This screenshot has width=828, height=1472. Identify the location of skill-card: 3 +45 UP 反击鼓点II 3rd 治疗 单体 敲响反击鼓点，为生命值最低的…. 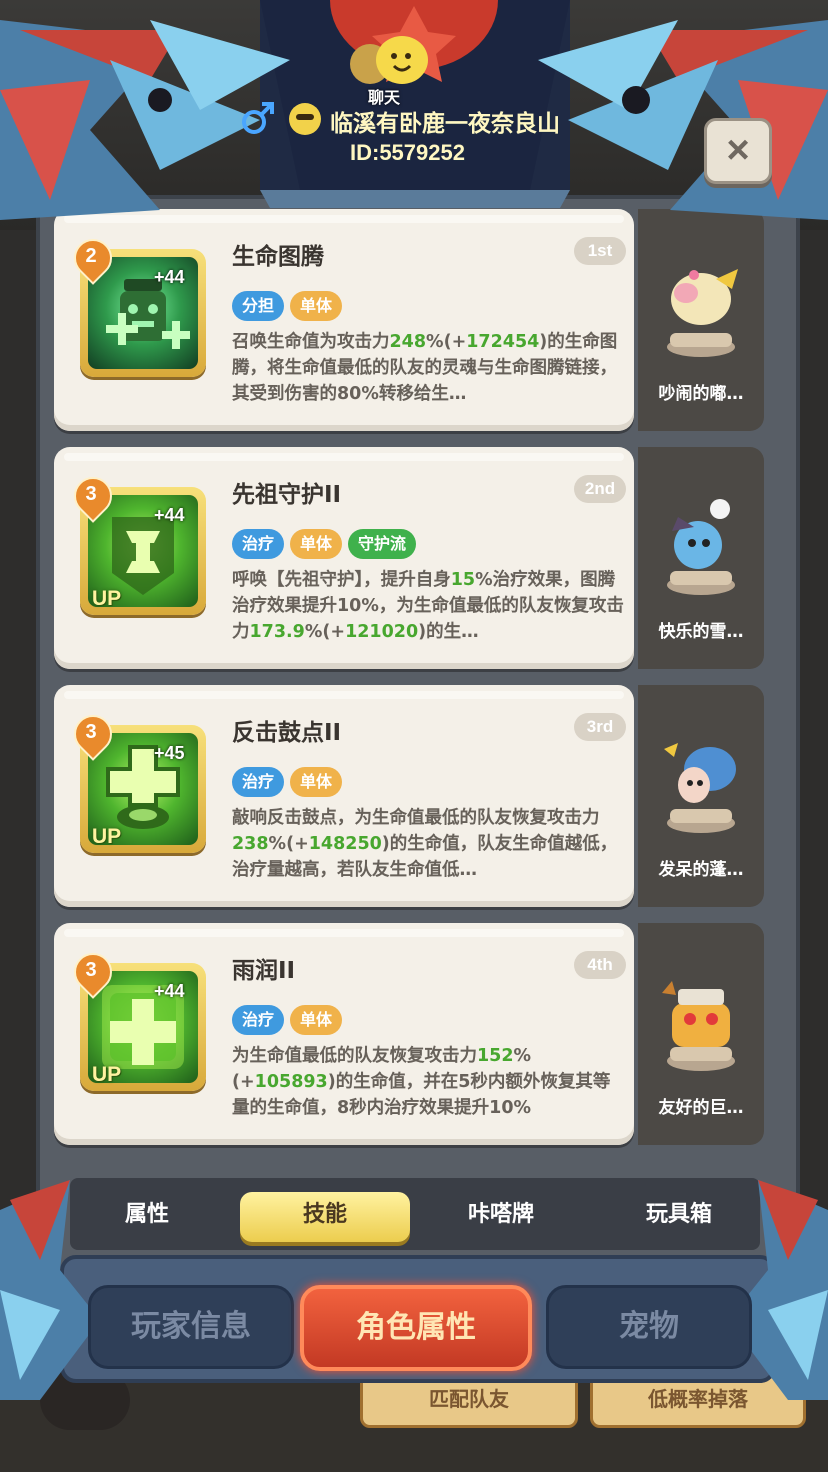
(344, 796).